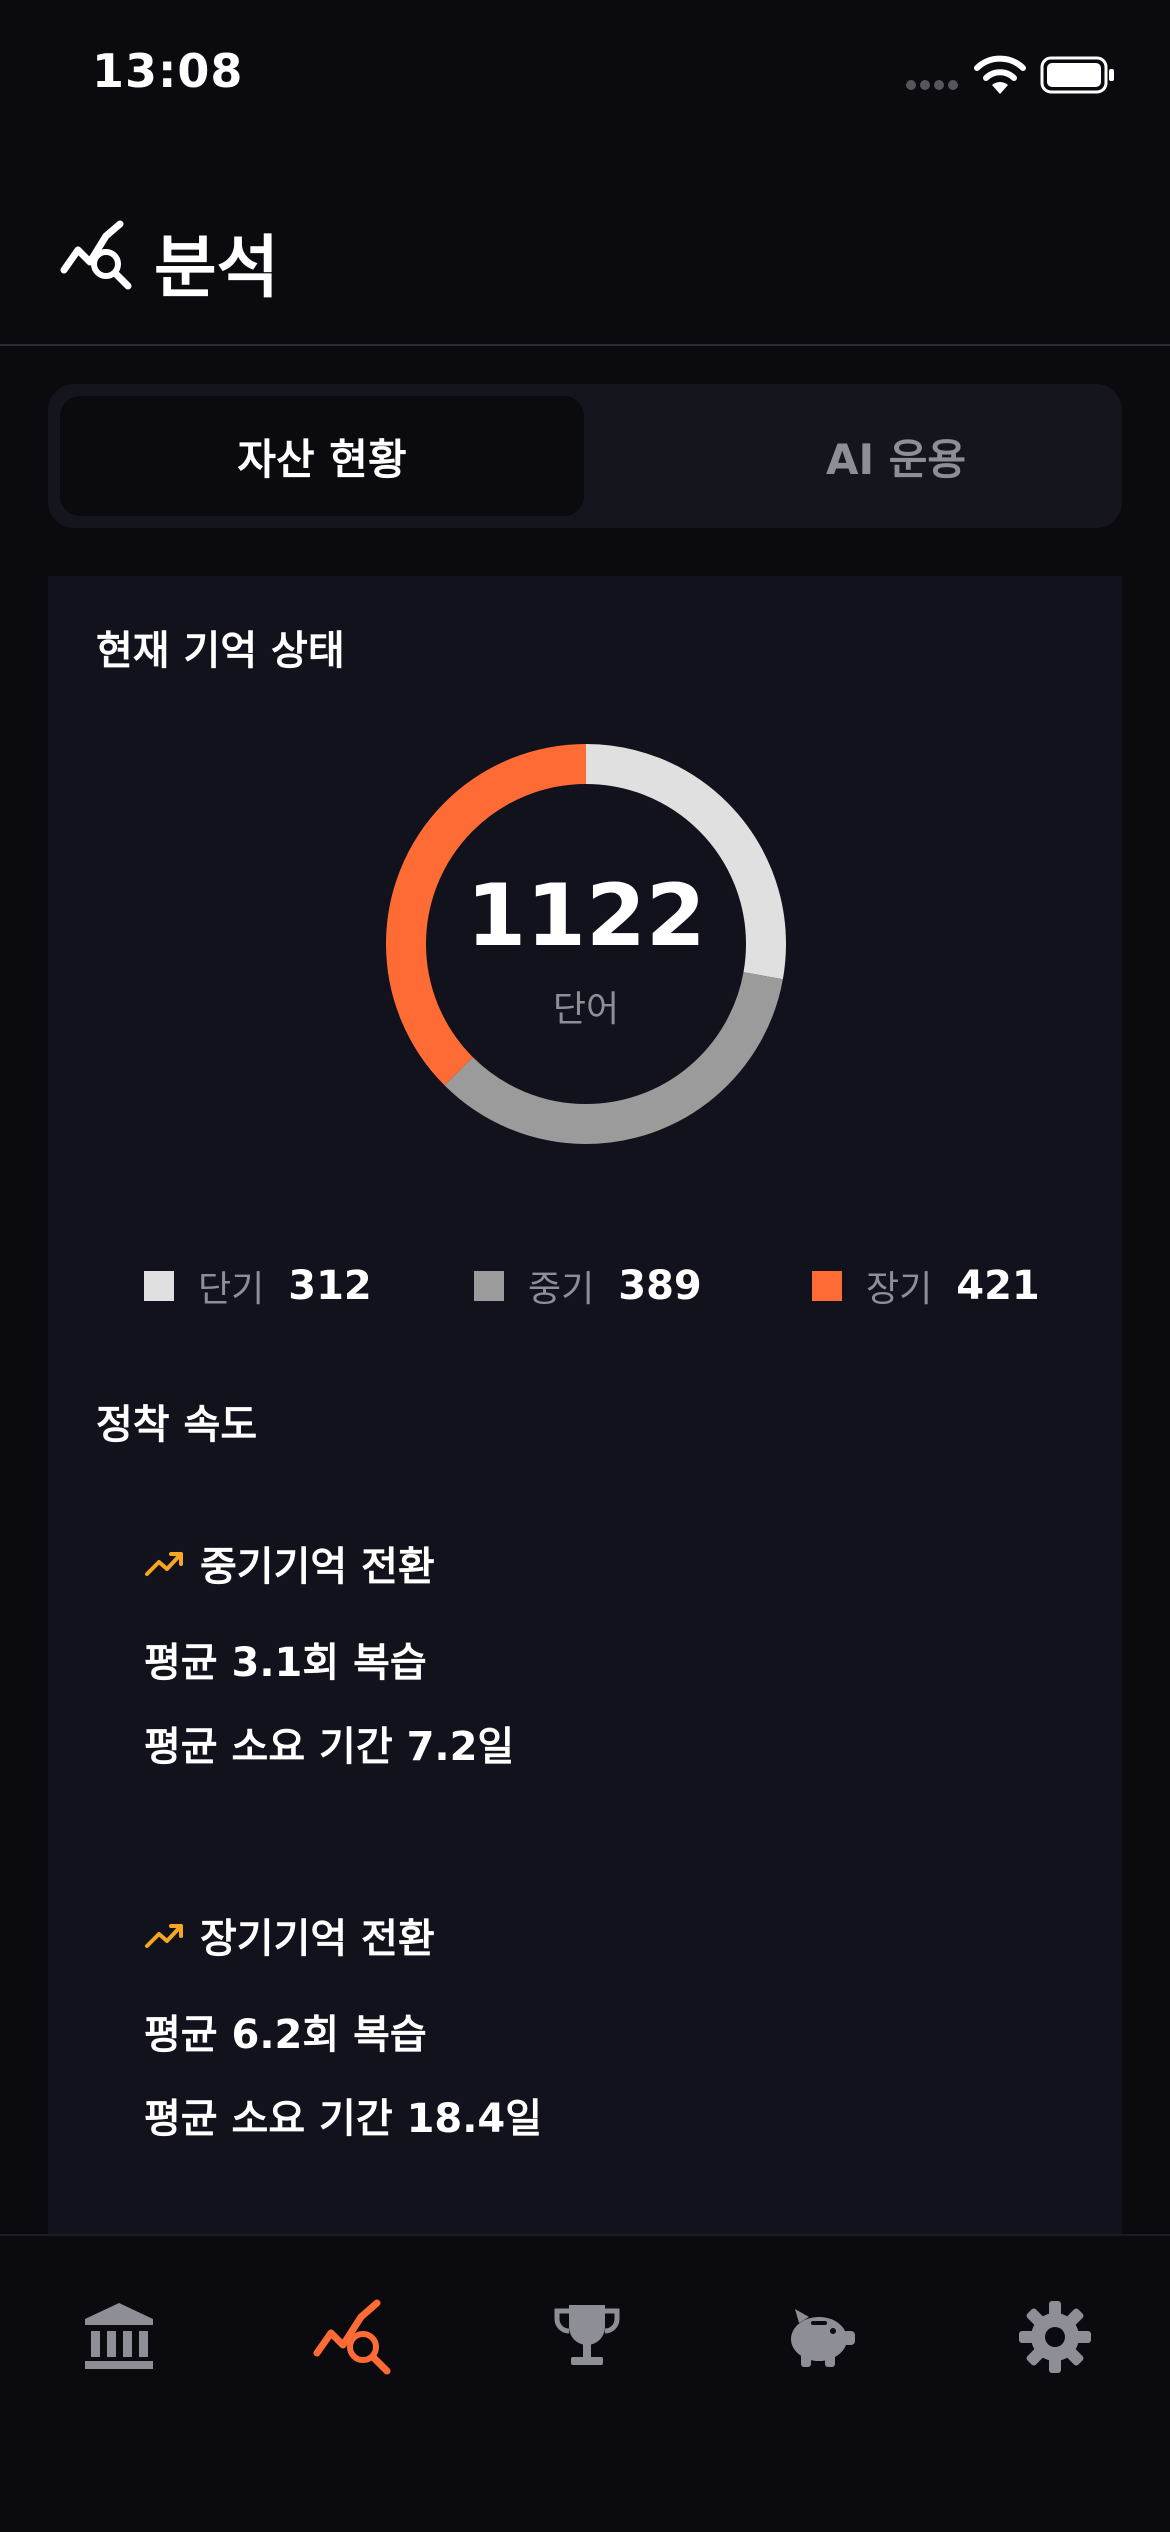  What do you see at coordinates (317, 1567) in the screenshot?
I see `mid-transition-label: 중기기억 전환` at bounding box center [317, 1567].